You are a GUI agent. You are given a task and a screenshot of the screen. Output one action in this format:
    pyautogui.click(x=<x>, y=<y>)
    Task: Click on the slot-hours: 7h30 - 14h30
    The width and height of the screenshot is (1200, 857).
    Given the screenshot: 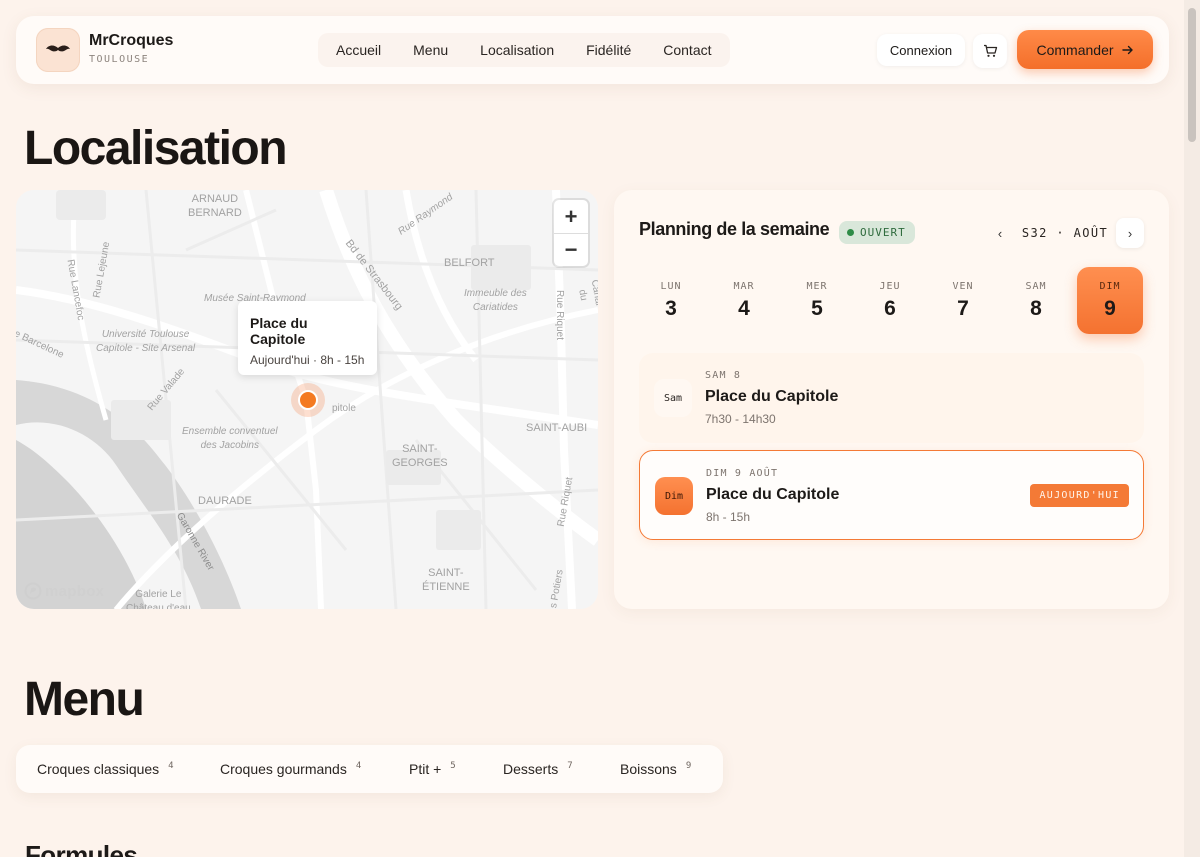 What is the action you would take?
    pyautogui.click(x=740, y=419)
    